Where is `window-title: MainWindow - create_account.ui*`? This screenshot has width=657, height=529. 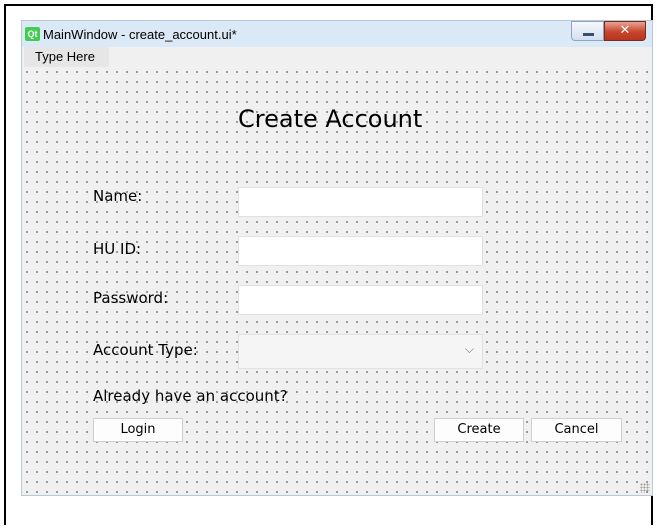
window-title: MainWindow - create_account.ui* is located at coordinates (140, 34).